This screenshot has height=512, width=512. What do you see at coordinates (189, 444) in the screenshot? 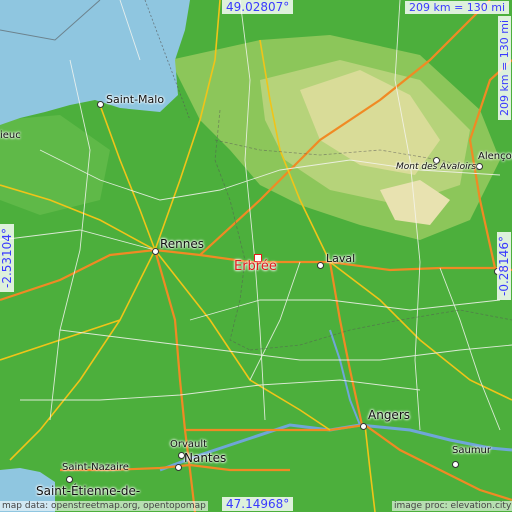
I see `city-label-orvault: Orvault` at bounding box center [189, 444].